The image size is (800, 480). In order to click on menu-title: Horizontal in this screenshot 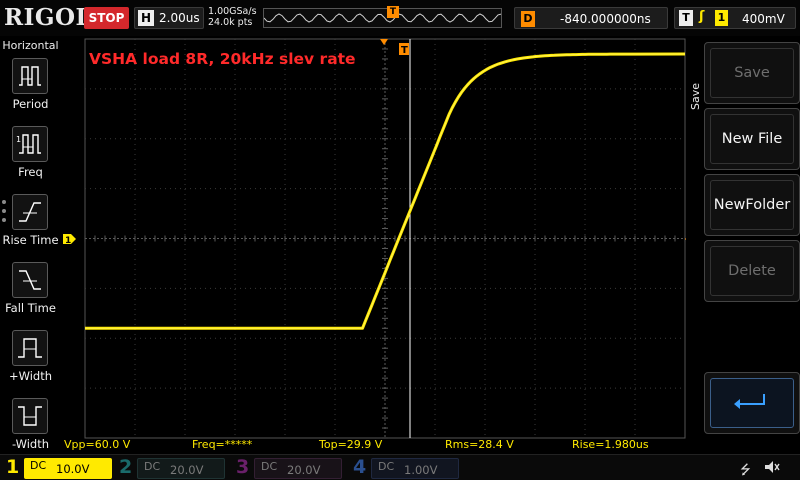, I will do `click(30, 45)`.